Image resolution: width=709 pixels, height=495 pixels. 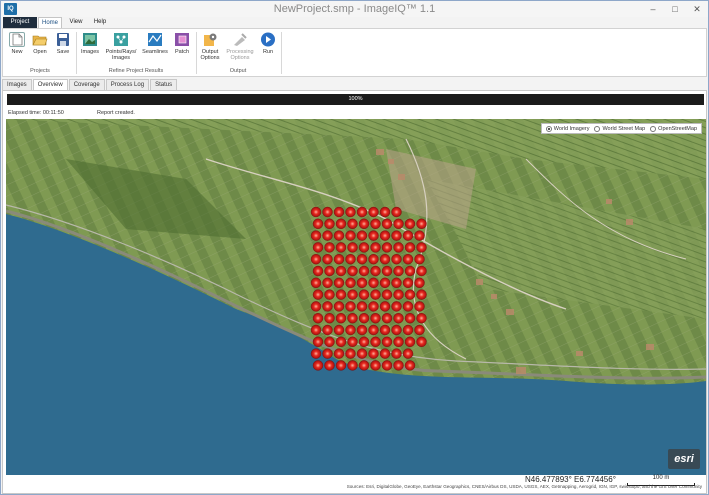 I want to click on basemap-option-openstreetmap: OpenStreetMap, so click(x=673, y=128).